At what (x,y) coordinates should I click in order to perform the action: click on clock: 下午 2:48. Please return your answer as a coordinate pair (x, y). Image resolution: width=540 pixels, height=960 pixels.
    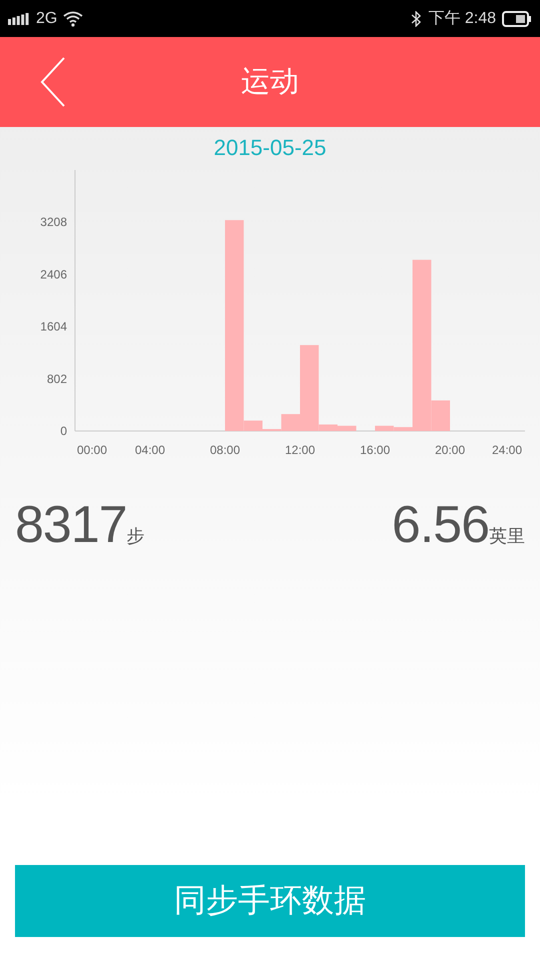
    Looking at the image, I should click on (462, 19).